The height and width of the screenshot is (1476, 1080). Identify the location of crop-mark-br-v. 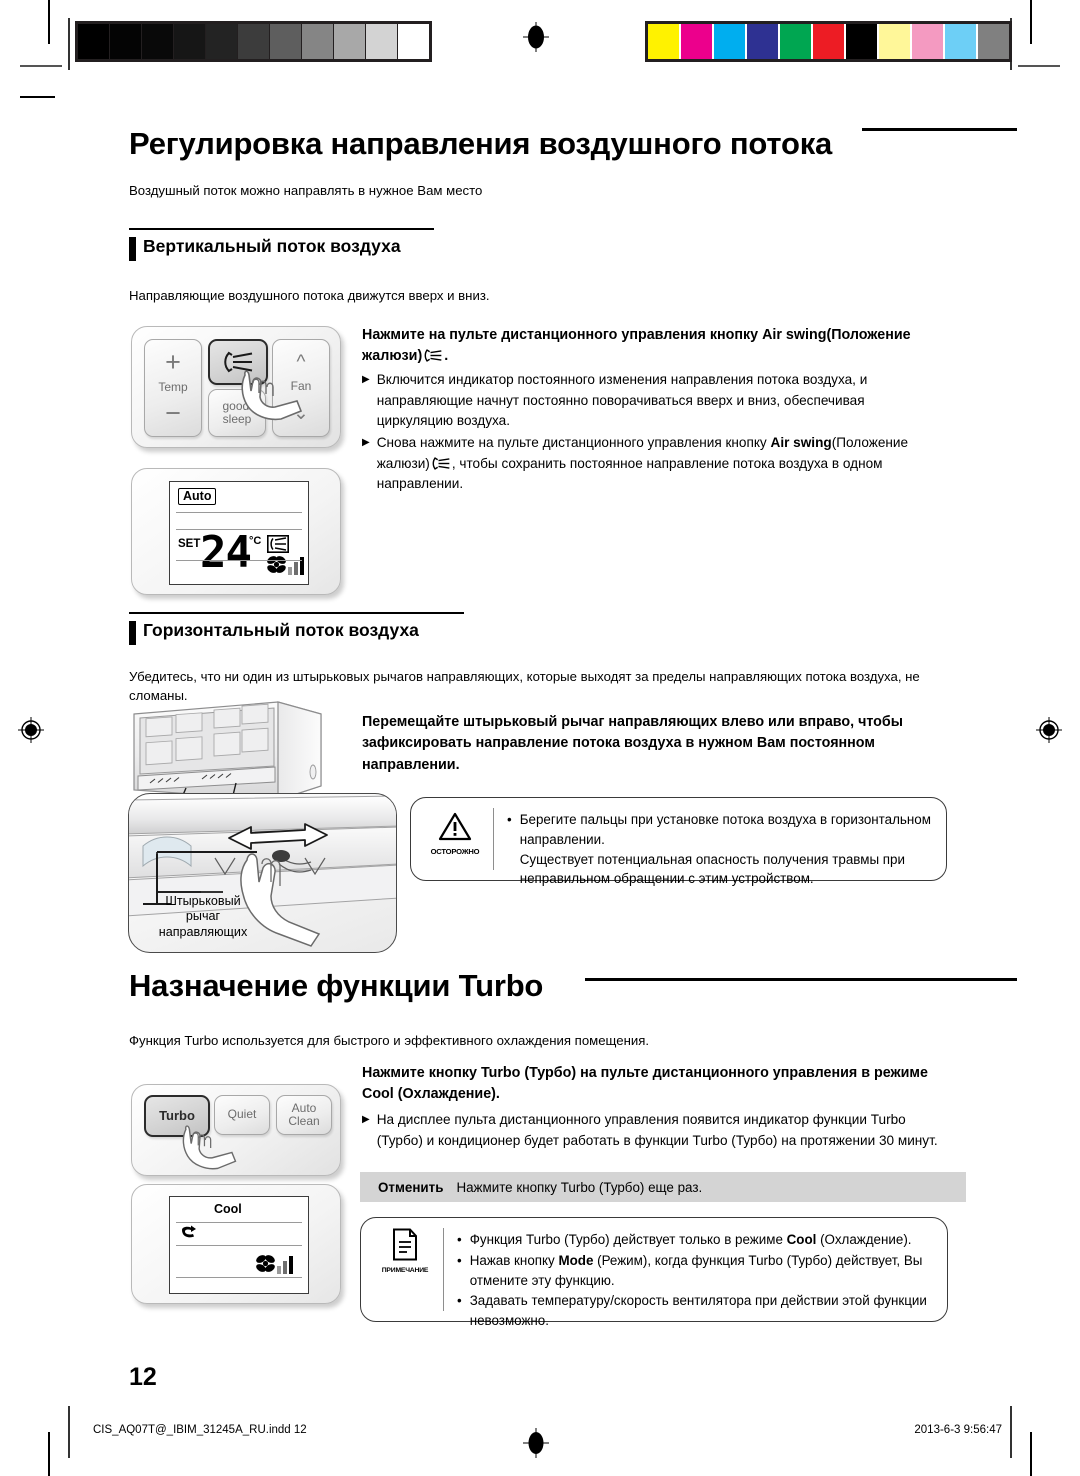
(1031, 1454).